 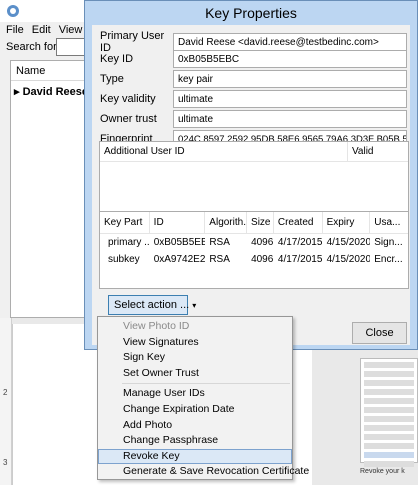 I want to click on expand-arrow-icon: ▸, so click(x=18, y=92).